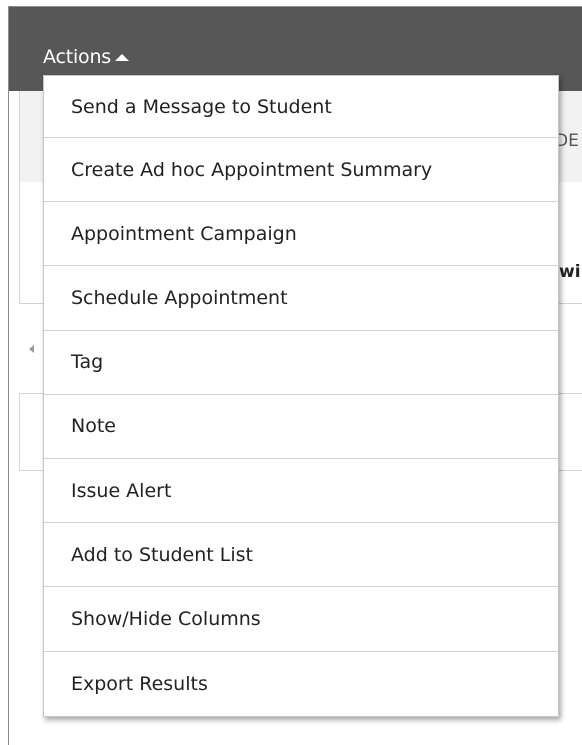 Image resolution: width=582 pixels, height=745 pixels. What do you see at coordinates (301, 619) in the screenshot?
I see `menu-item-show-hide-columns: Show/Hide Columns` at bounding box center [301, 619].